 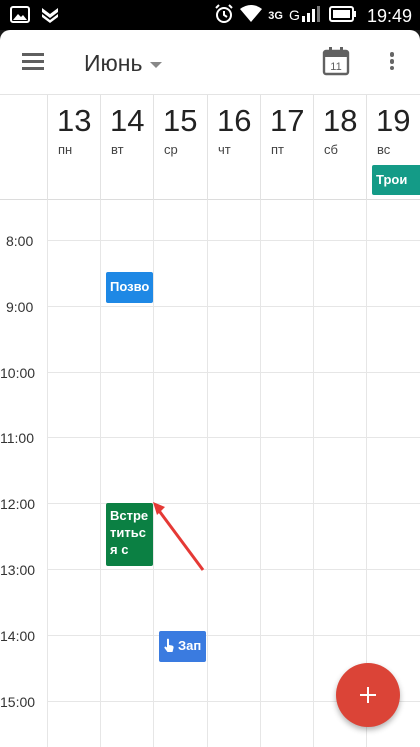 What do you see at coordinates (294, 15) in the screenshot?
I see `svg-text: G` at bounding box center [294, 15].